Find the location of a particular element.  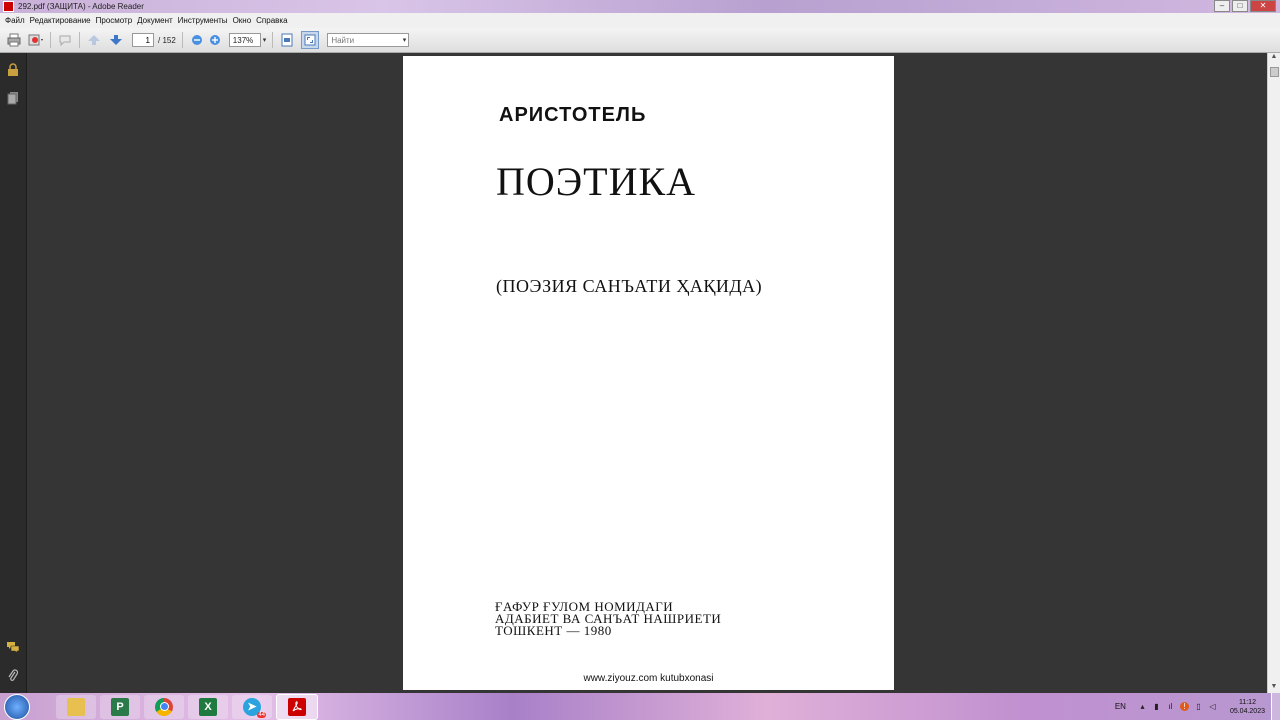

zoom-dropdown-icon: ▾ is located at coordinates (265, 40).